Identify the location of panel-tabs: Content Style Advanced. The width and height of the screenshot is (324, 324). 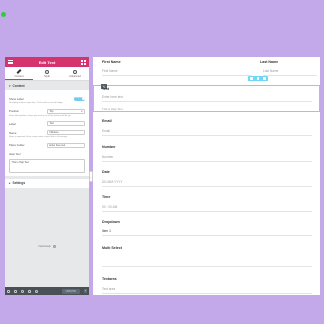
(47, 74).